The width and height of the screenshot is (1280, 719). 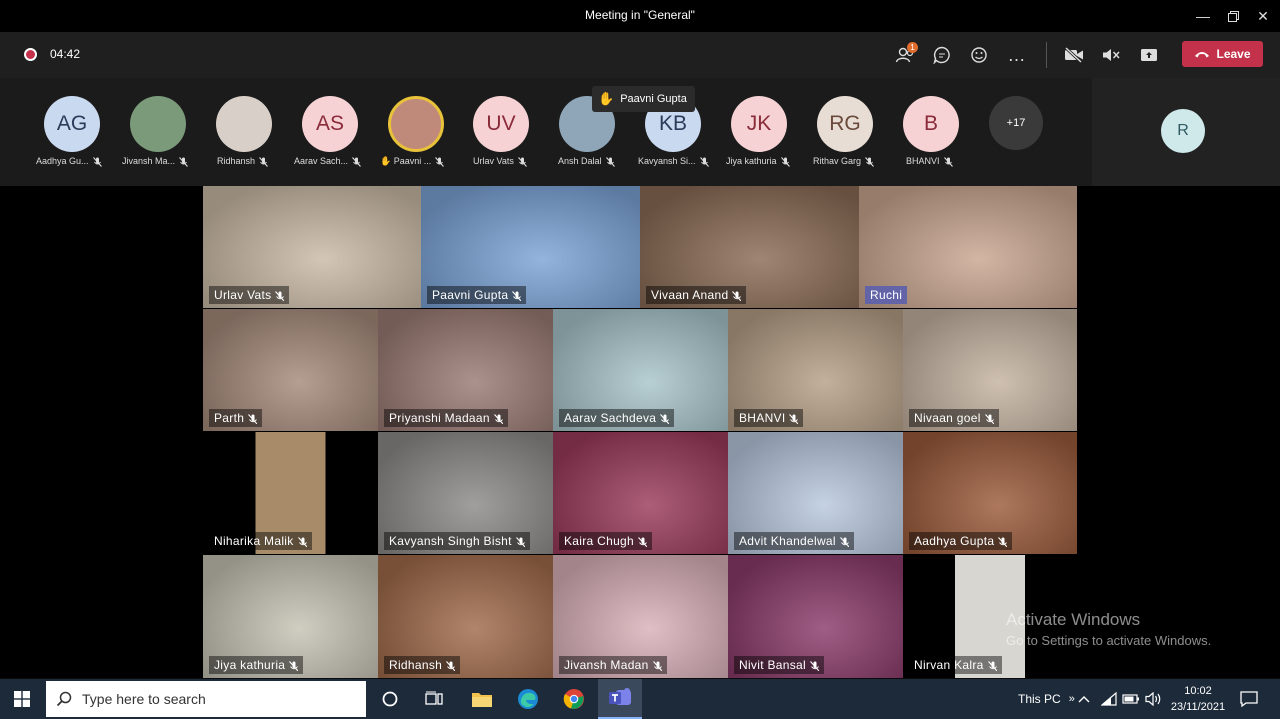 What do you see at coordinates (815, 493) in the screenshot?
I see `video-tile: Advit Khandelwal` at bounding box center [815, 493].